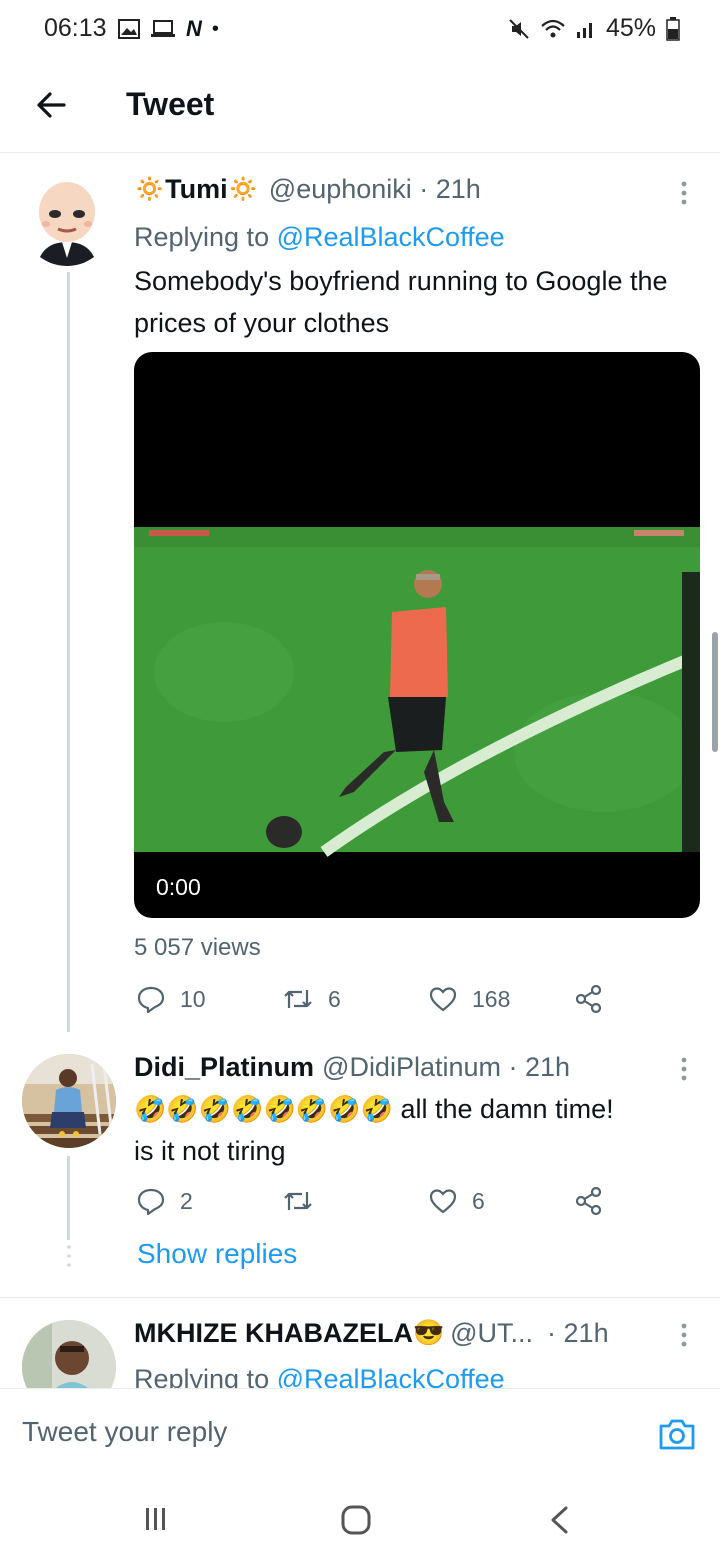  I want to click on retweet-action: 6, so click(311, 999).